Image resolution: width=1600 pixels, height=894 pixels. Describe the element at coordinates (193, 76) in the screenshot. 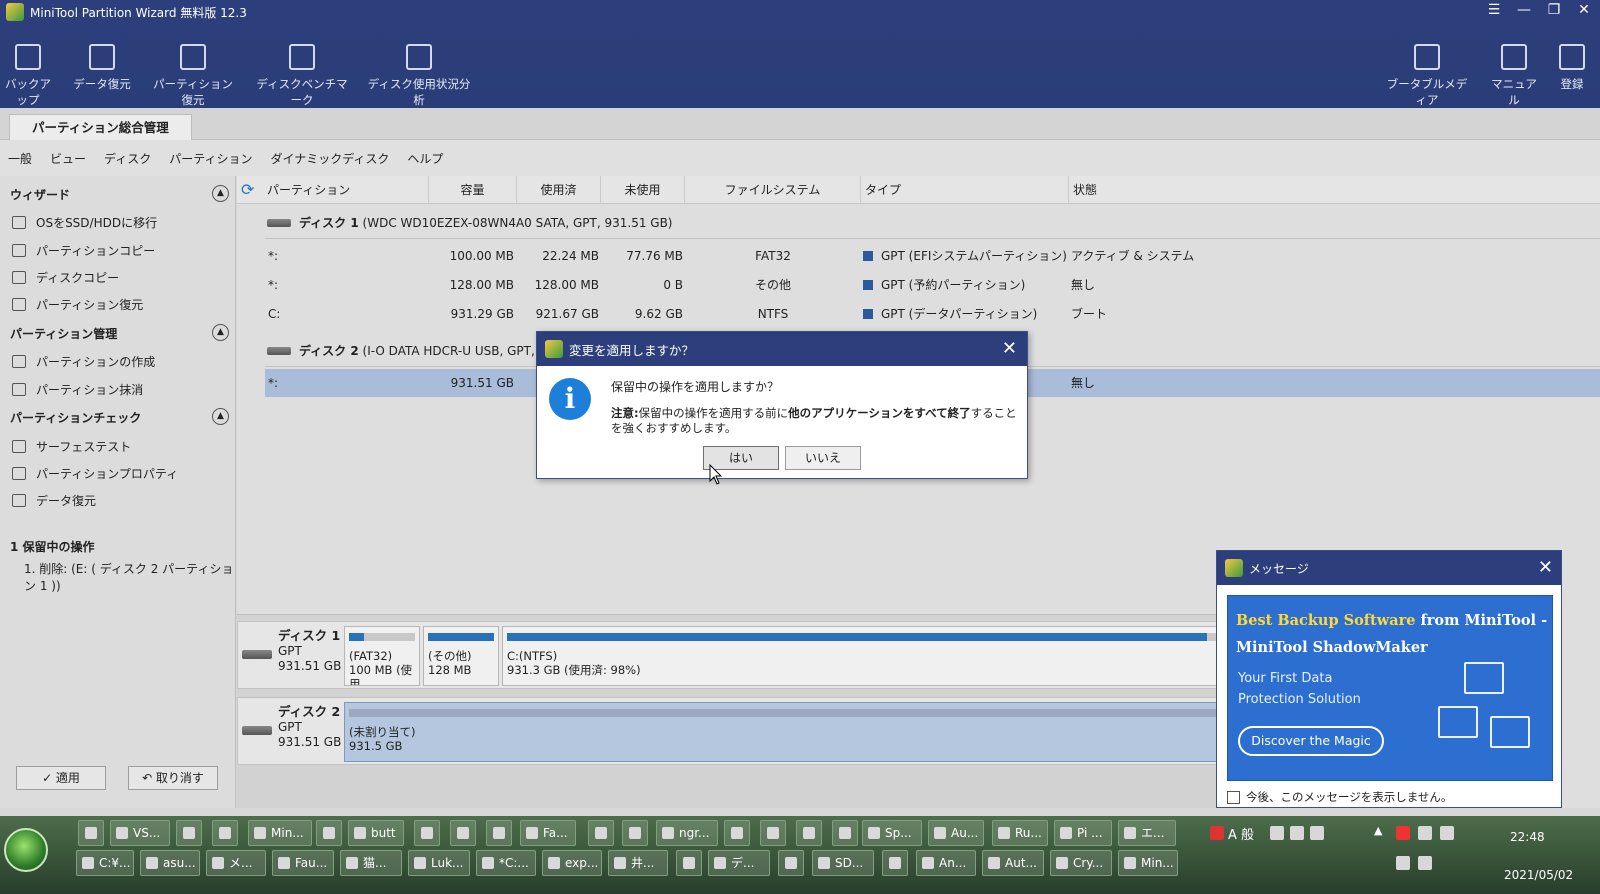

I see `partition-recovery-button: パーティション復元` at that location.